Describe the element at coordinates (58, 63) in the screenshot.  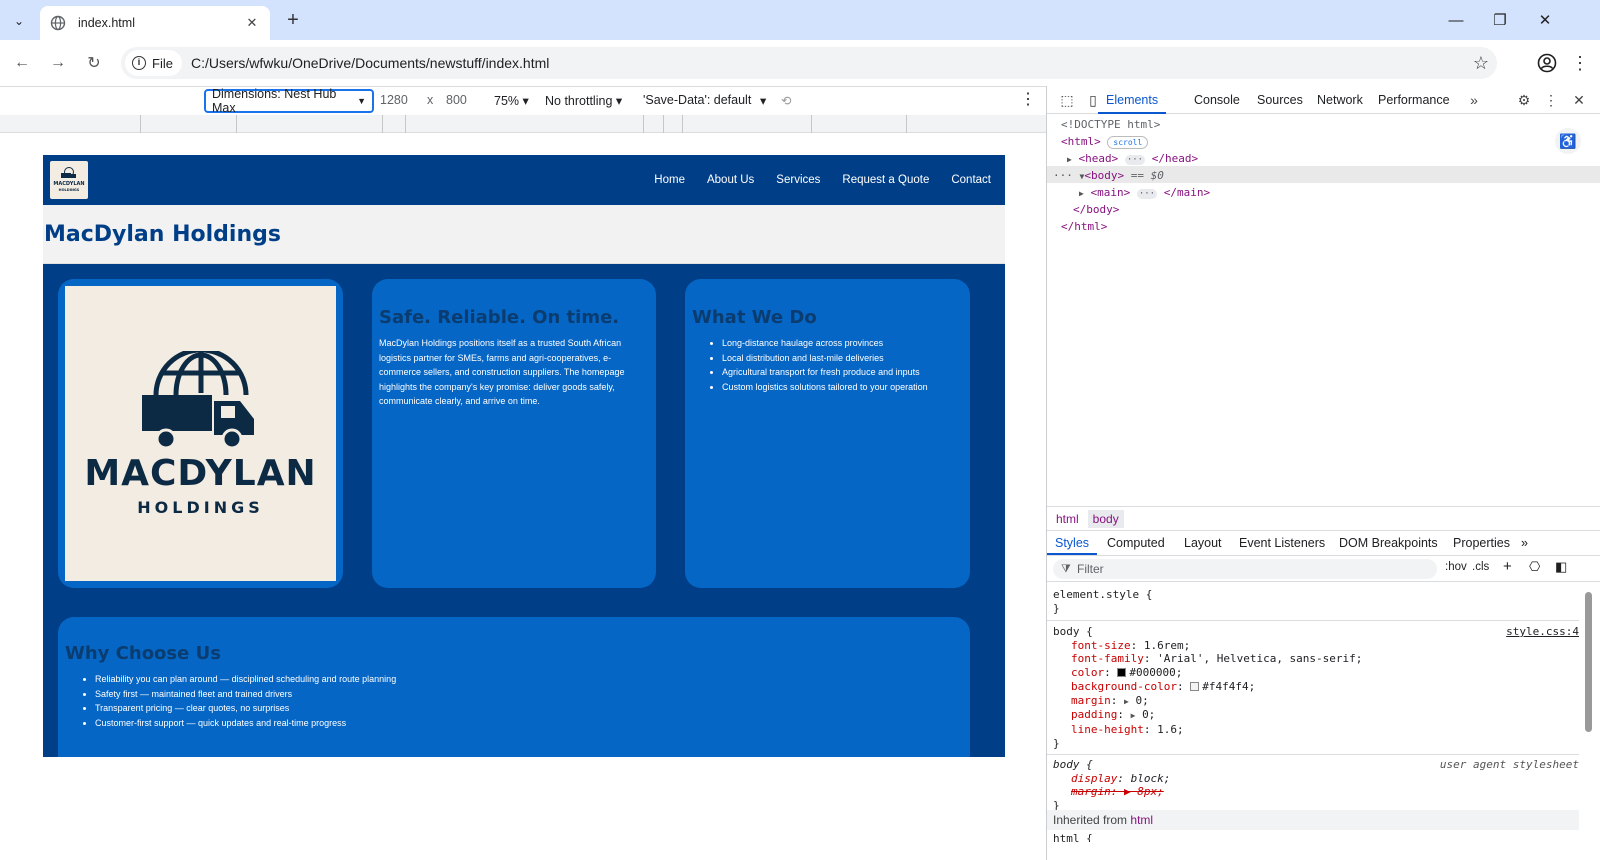
I see `forward-arrow-icon: →` at that location.